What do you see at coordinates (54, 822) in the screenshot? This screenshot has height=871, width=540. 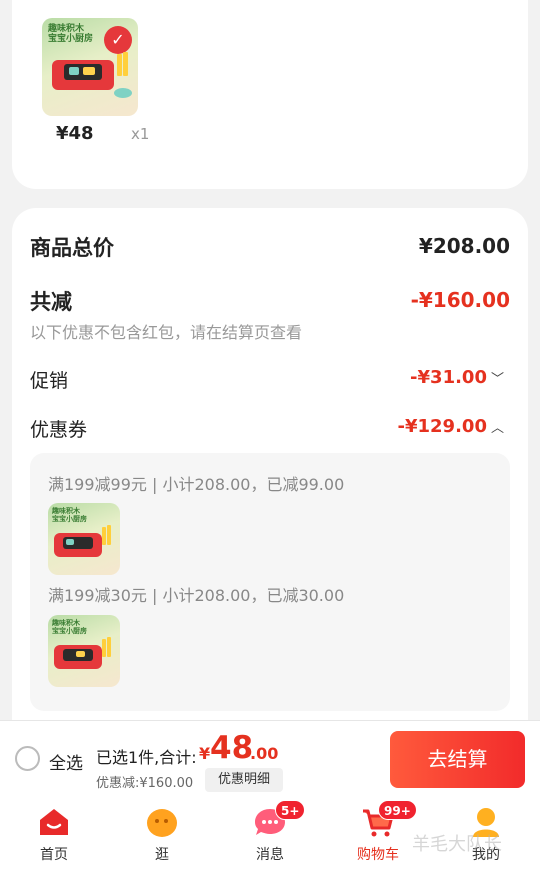 I see `home-icon` at bounding box center [54, 822].